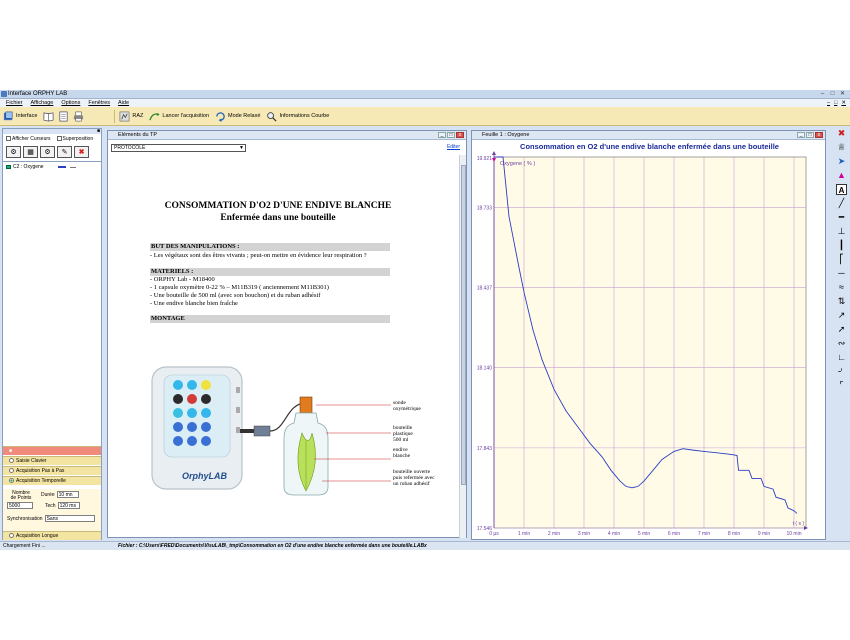 The image size is (850, 640). Describe the element at coordinates (843, 103) in the screenshot. I see `mdi-close-icon: ✕` at that location.